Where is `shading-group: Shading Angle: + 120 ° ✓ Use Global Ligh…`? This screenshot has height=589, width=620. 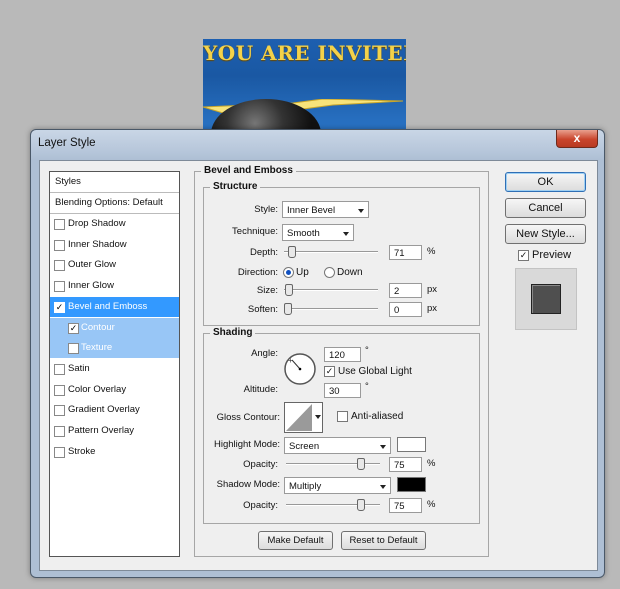
shading-group: Shading Angle: + 120 ° ✓ Use Global Ligh… is located at coordinates (341, 425).